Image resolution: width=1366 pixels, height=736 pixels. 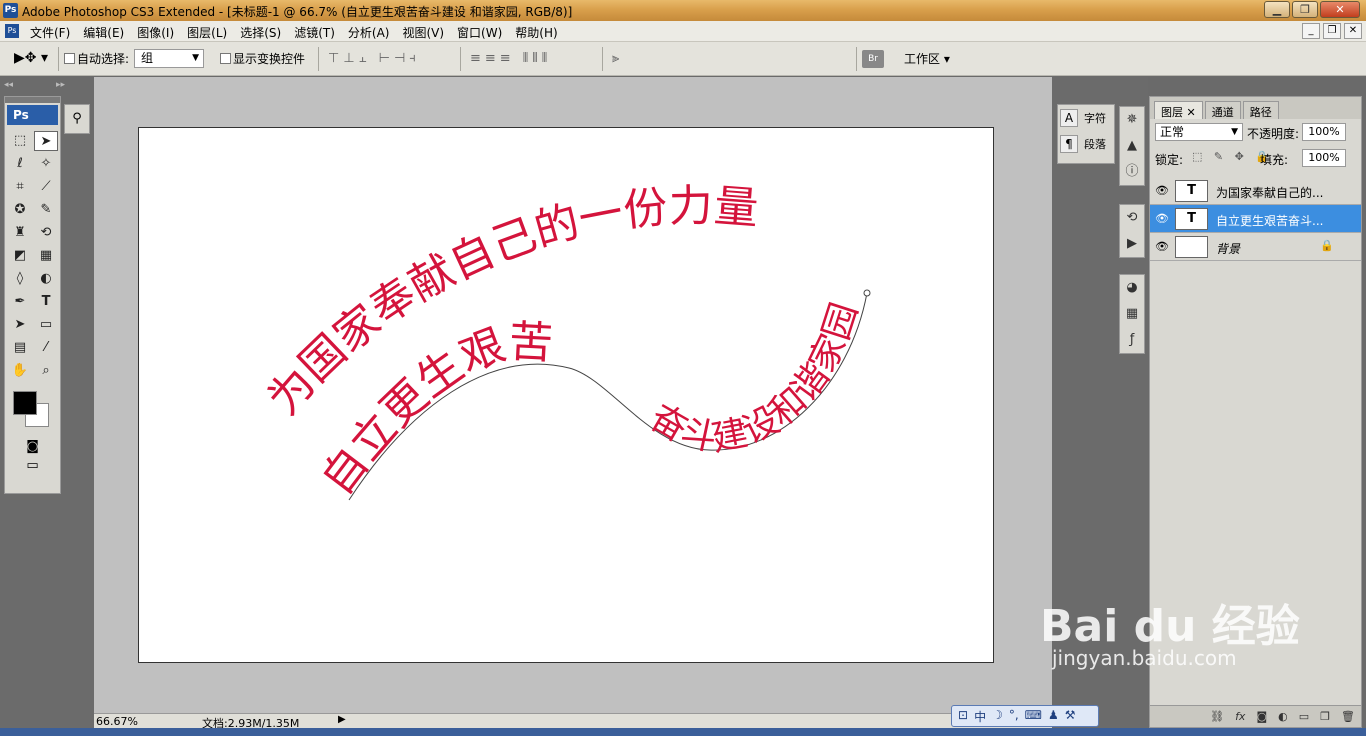 What do you see at coordinates (50, 32) in the screenshot?
I see `menu-file: 文件(F)` at bounding box center [50, 32].